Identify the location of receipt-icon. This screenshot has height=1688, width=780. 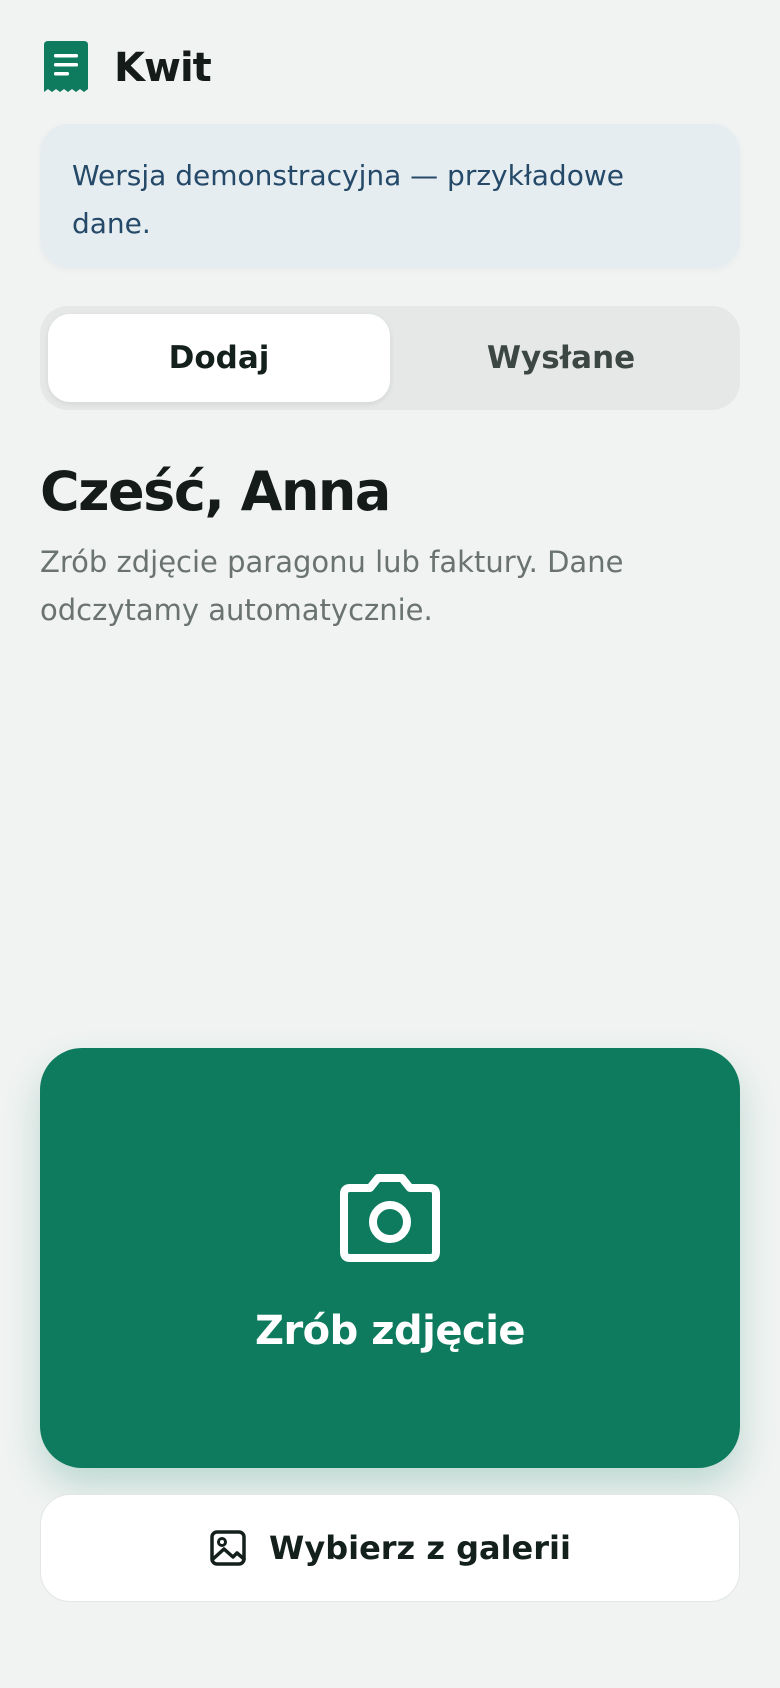
(66, 66).